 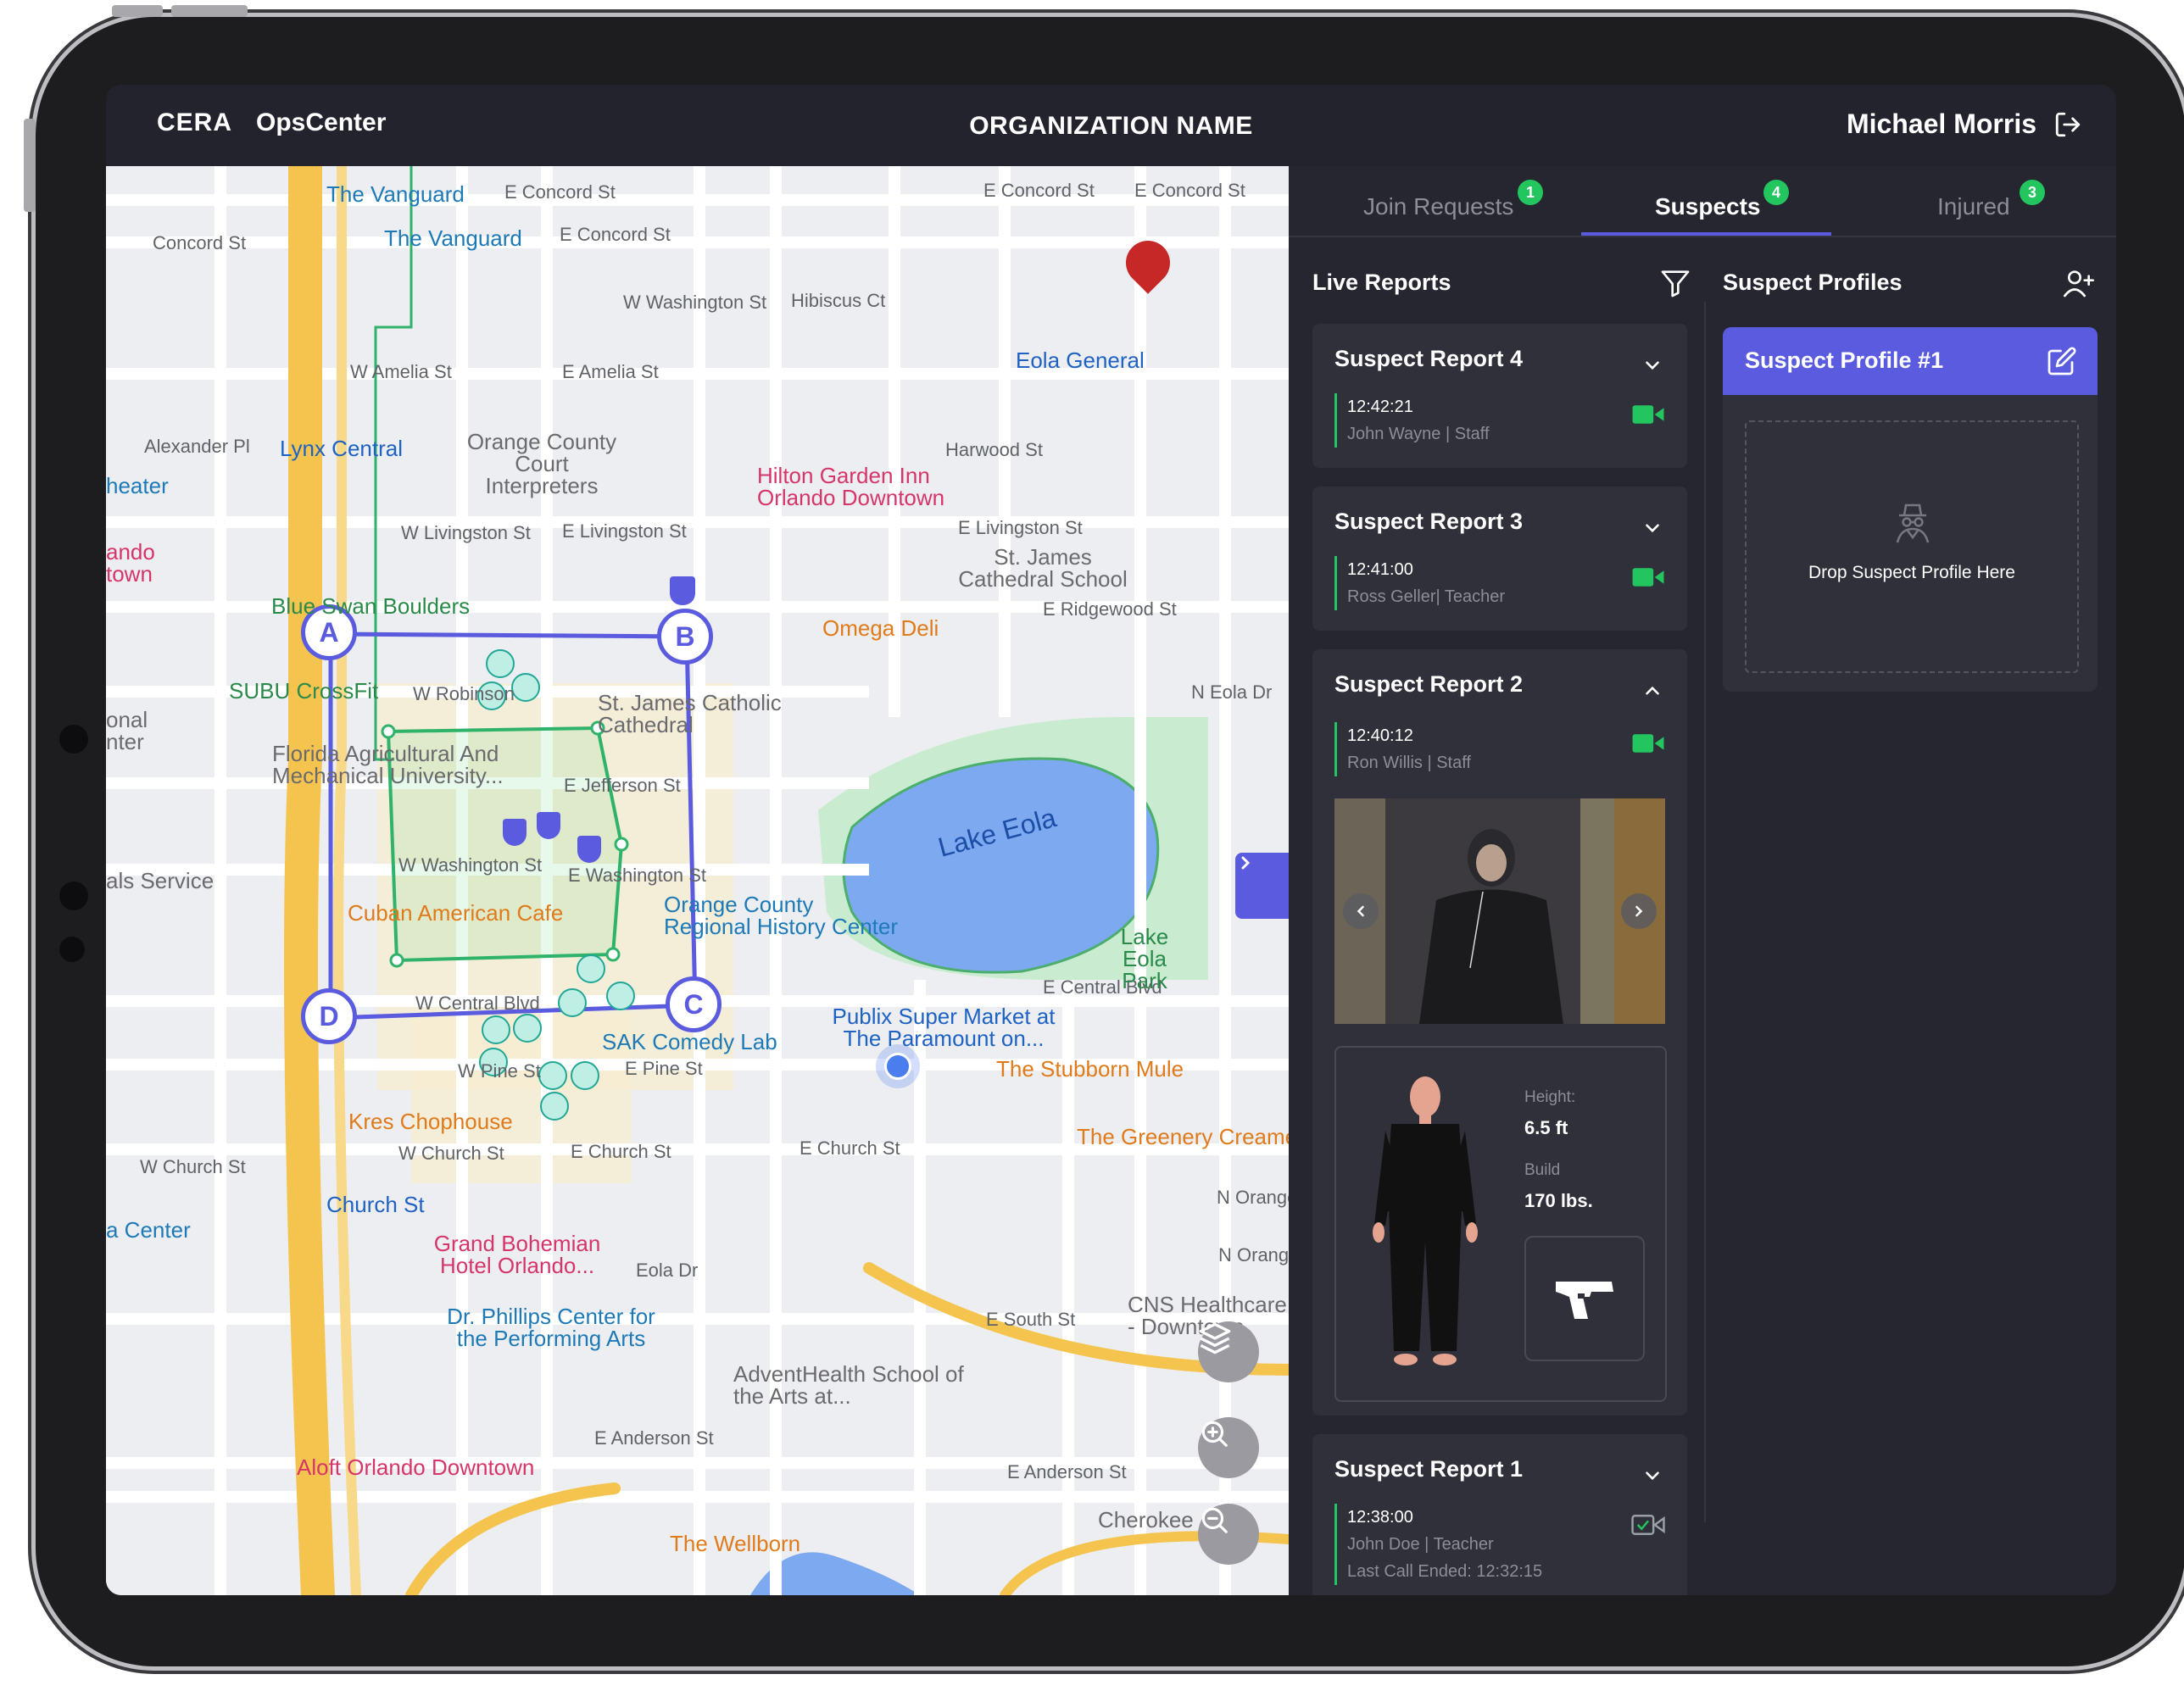 I want to click on poi-label: St. James Cathedral School, so click(x=1042, y=568).